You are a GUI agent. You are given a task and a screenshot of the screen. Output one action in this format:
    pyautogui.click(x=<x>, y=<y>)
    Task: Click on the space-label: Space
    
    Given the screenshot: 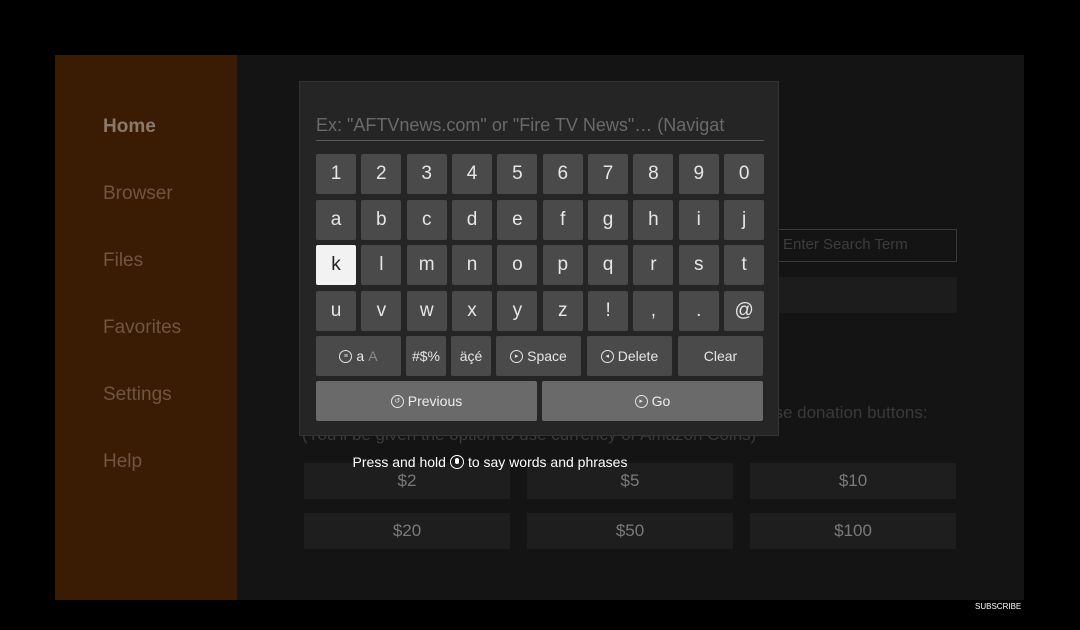 What is the action you would take?
    pyautogui.click(x=547, y=356)
    